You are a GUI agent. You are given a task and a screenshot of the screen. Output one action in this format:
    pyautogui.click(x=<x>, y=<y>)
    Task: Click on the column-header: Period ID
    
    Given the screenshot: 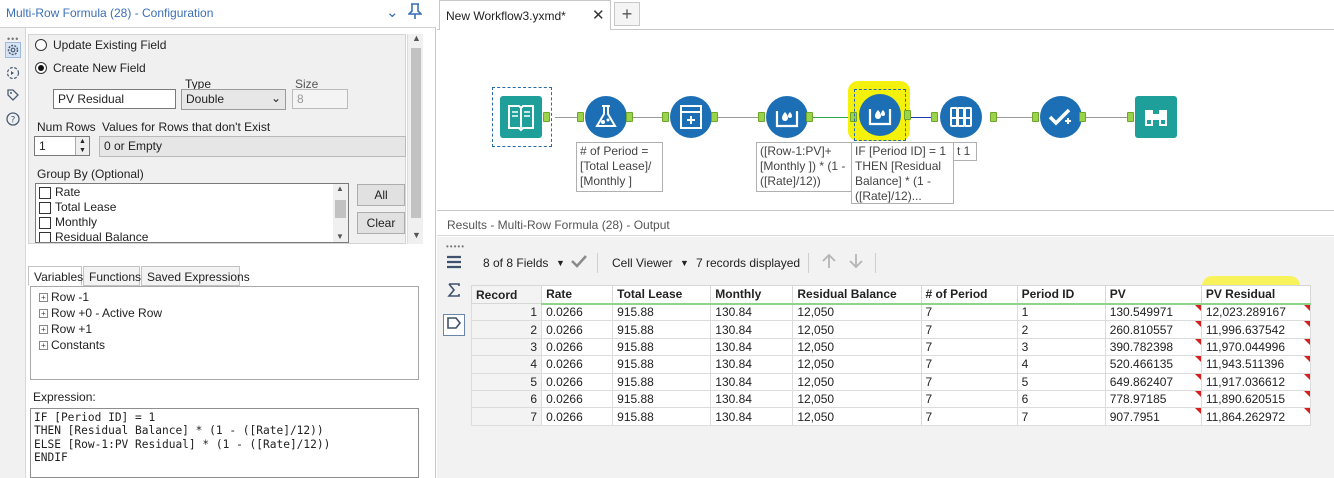 What is the action you would take?
    pyautogui.click(x=1061, y=295)
    